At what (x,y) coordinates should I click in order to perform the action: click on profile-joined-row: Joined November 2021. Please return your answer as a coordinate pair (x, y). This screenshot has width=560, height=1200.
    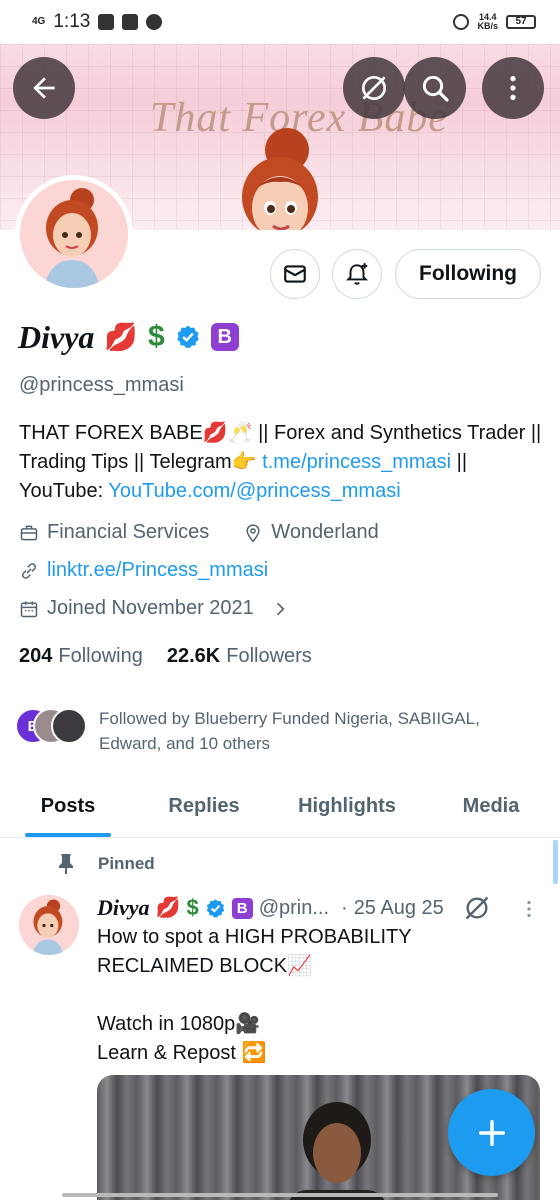
    Looking at the image, I should click on (154, 608).